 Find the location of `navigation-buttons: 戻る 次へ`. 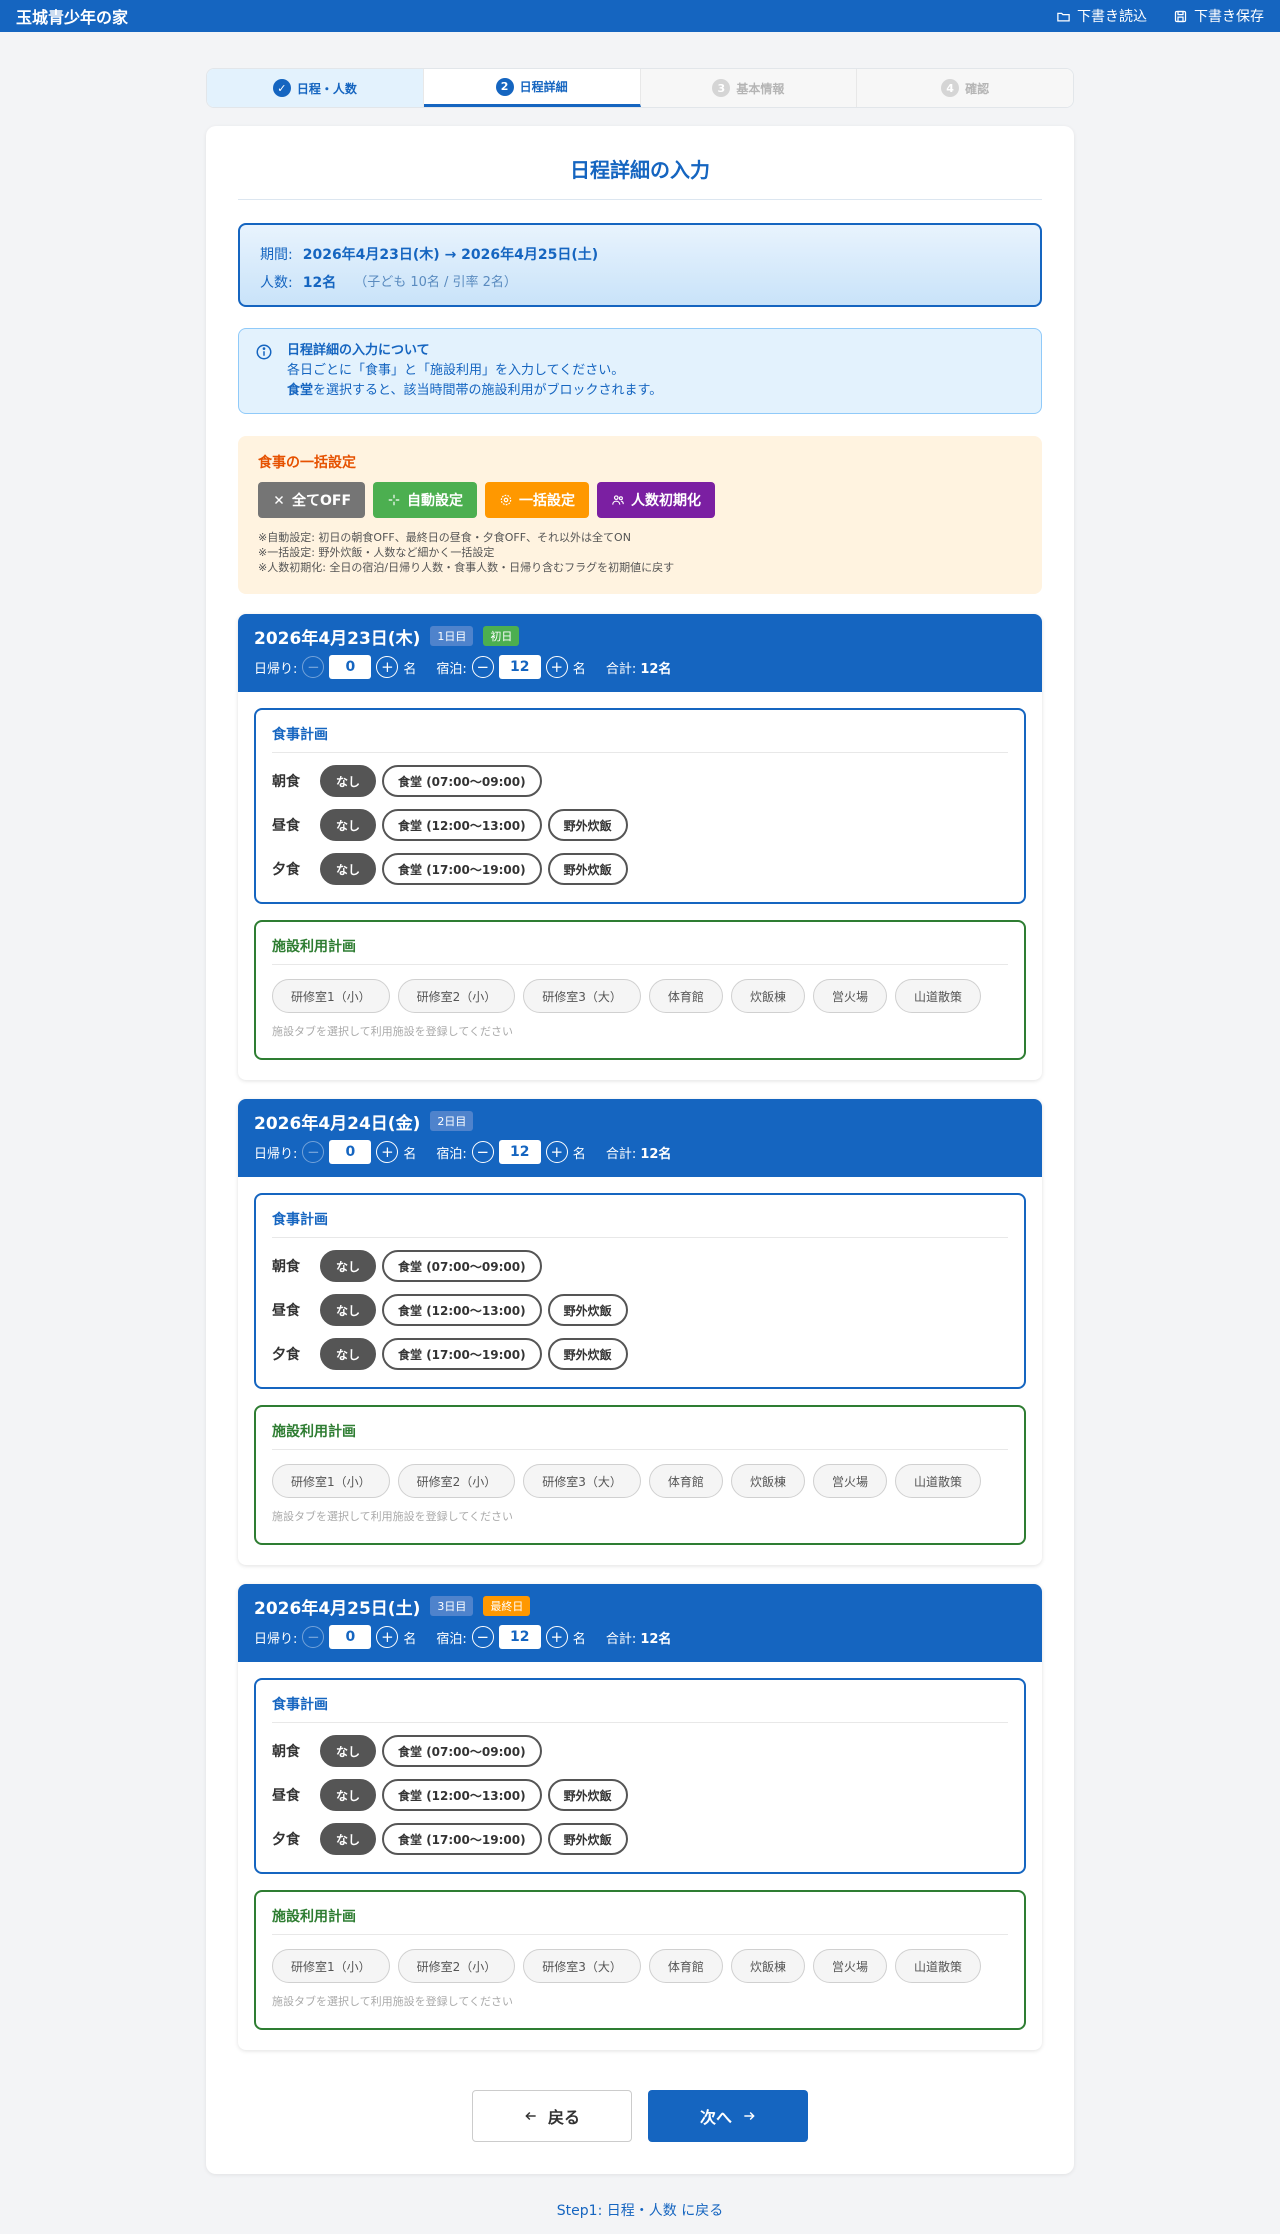

navigation-buttons: 戻る 次へ is located at coordinates (640, 2116).